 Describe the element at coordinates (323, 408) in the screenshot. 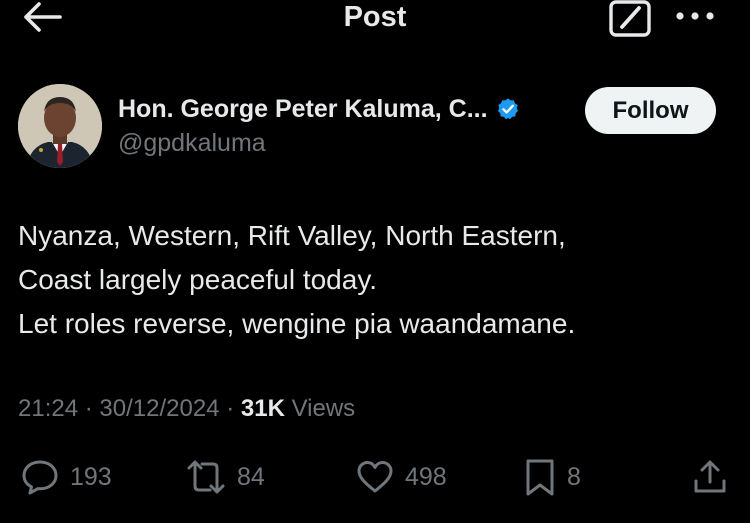

I see `views-label: Views` at that location.